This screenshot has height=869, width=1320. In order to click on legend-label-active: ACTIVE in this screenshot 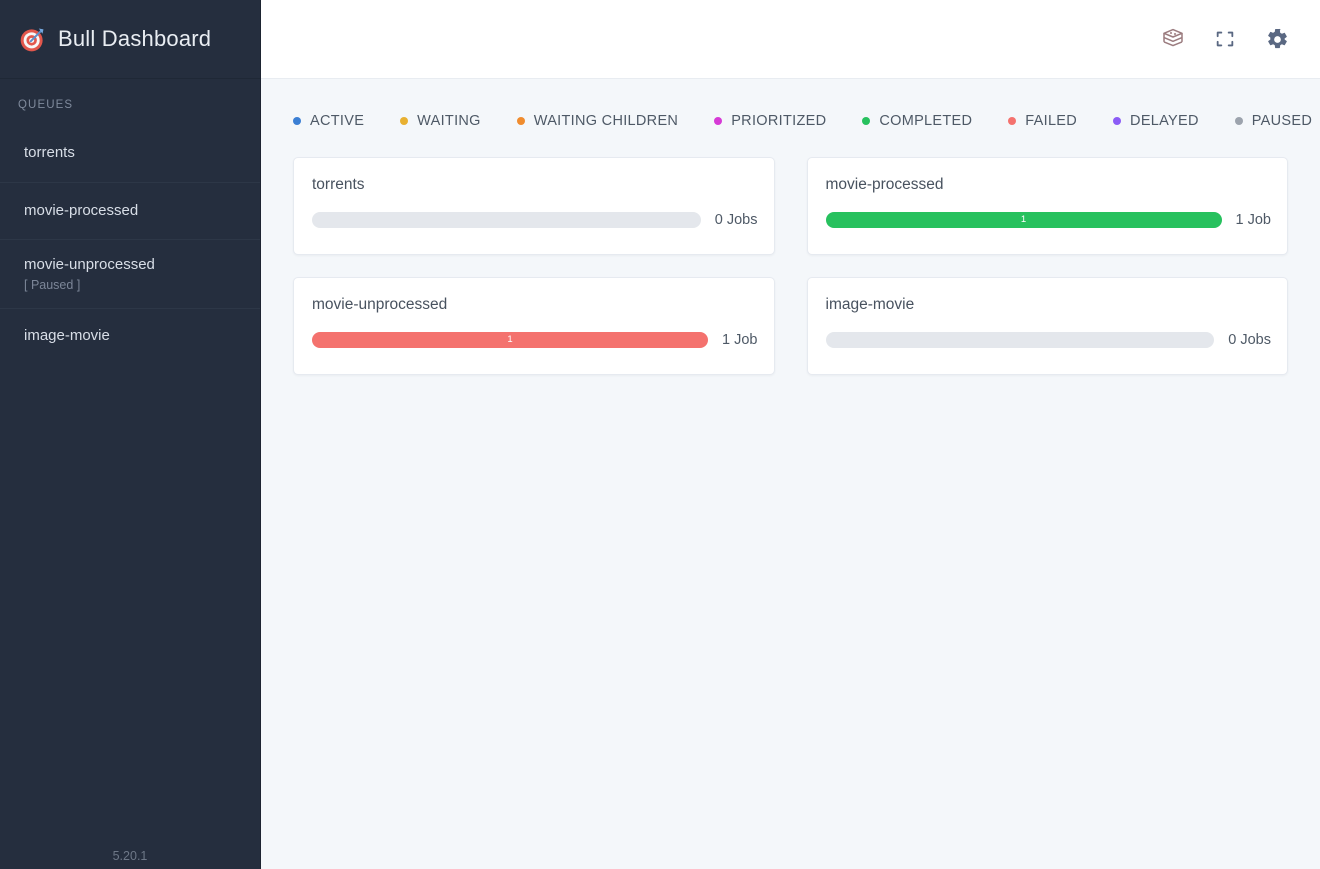, I will do `click(337, 121)`.